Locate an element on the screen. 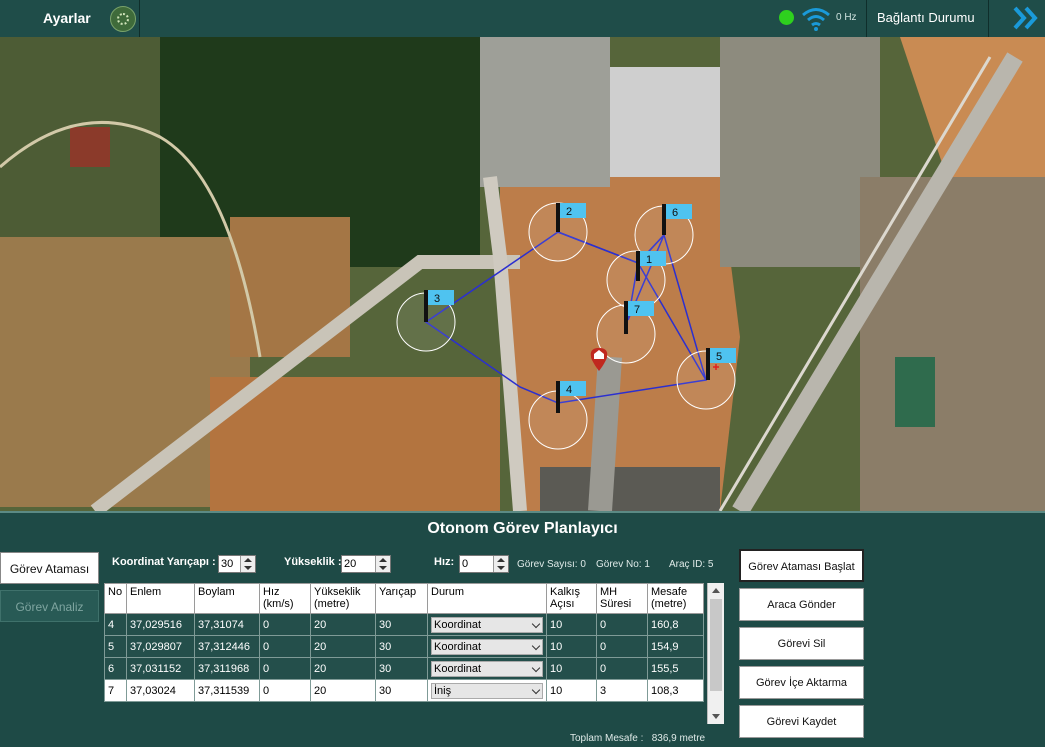 This screenshot has height=747, width=1045. scroll-down-icon is located at coordinates (716, 716).